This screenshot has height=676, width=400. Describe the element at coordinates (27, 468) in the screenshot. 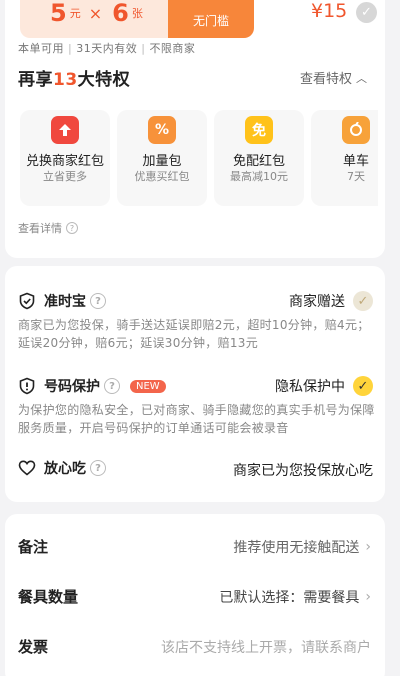

I see `heart-icon` at that location.